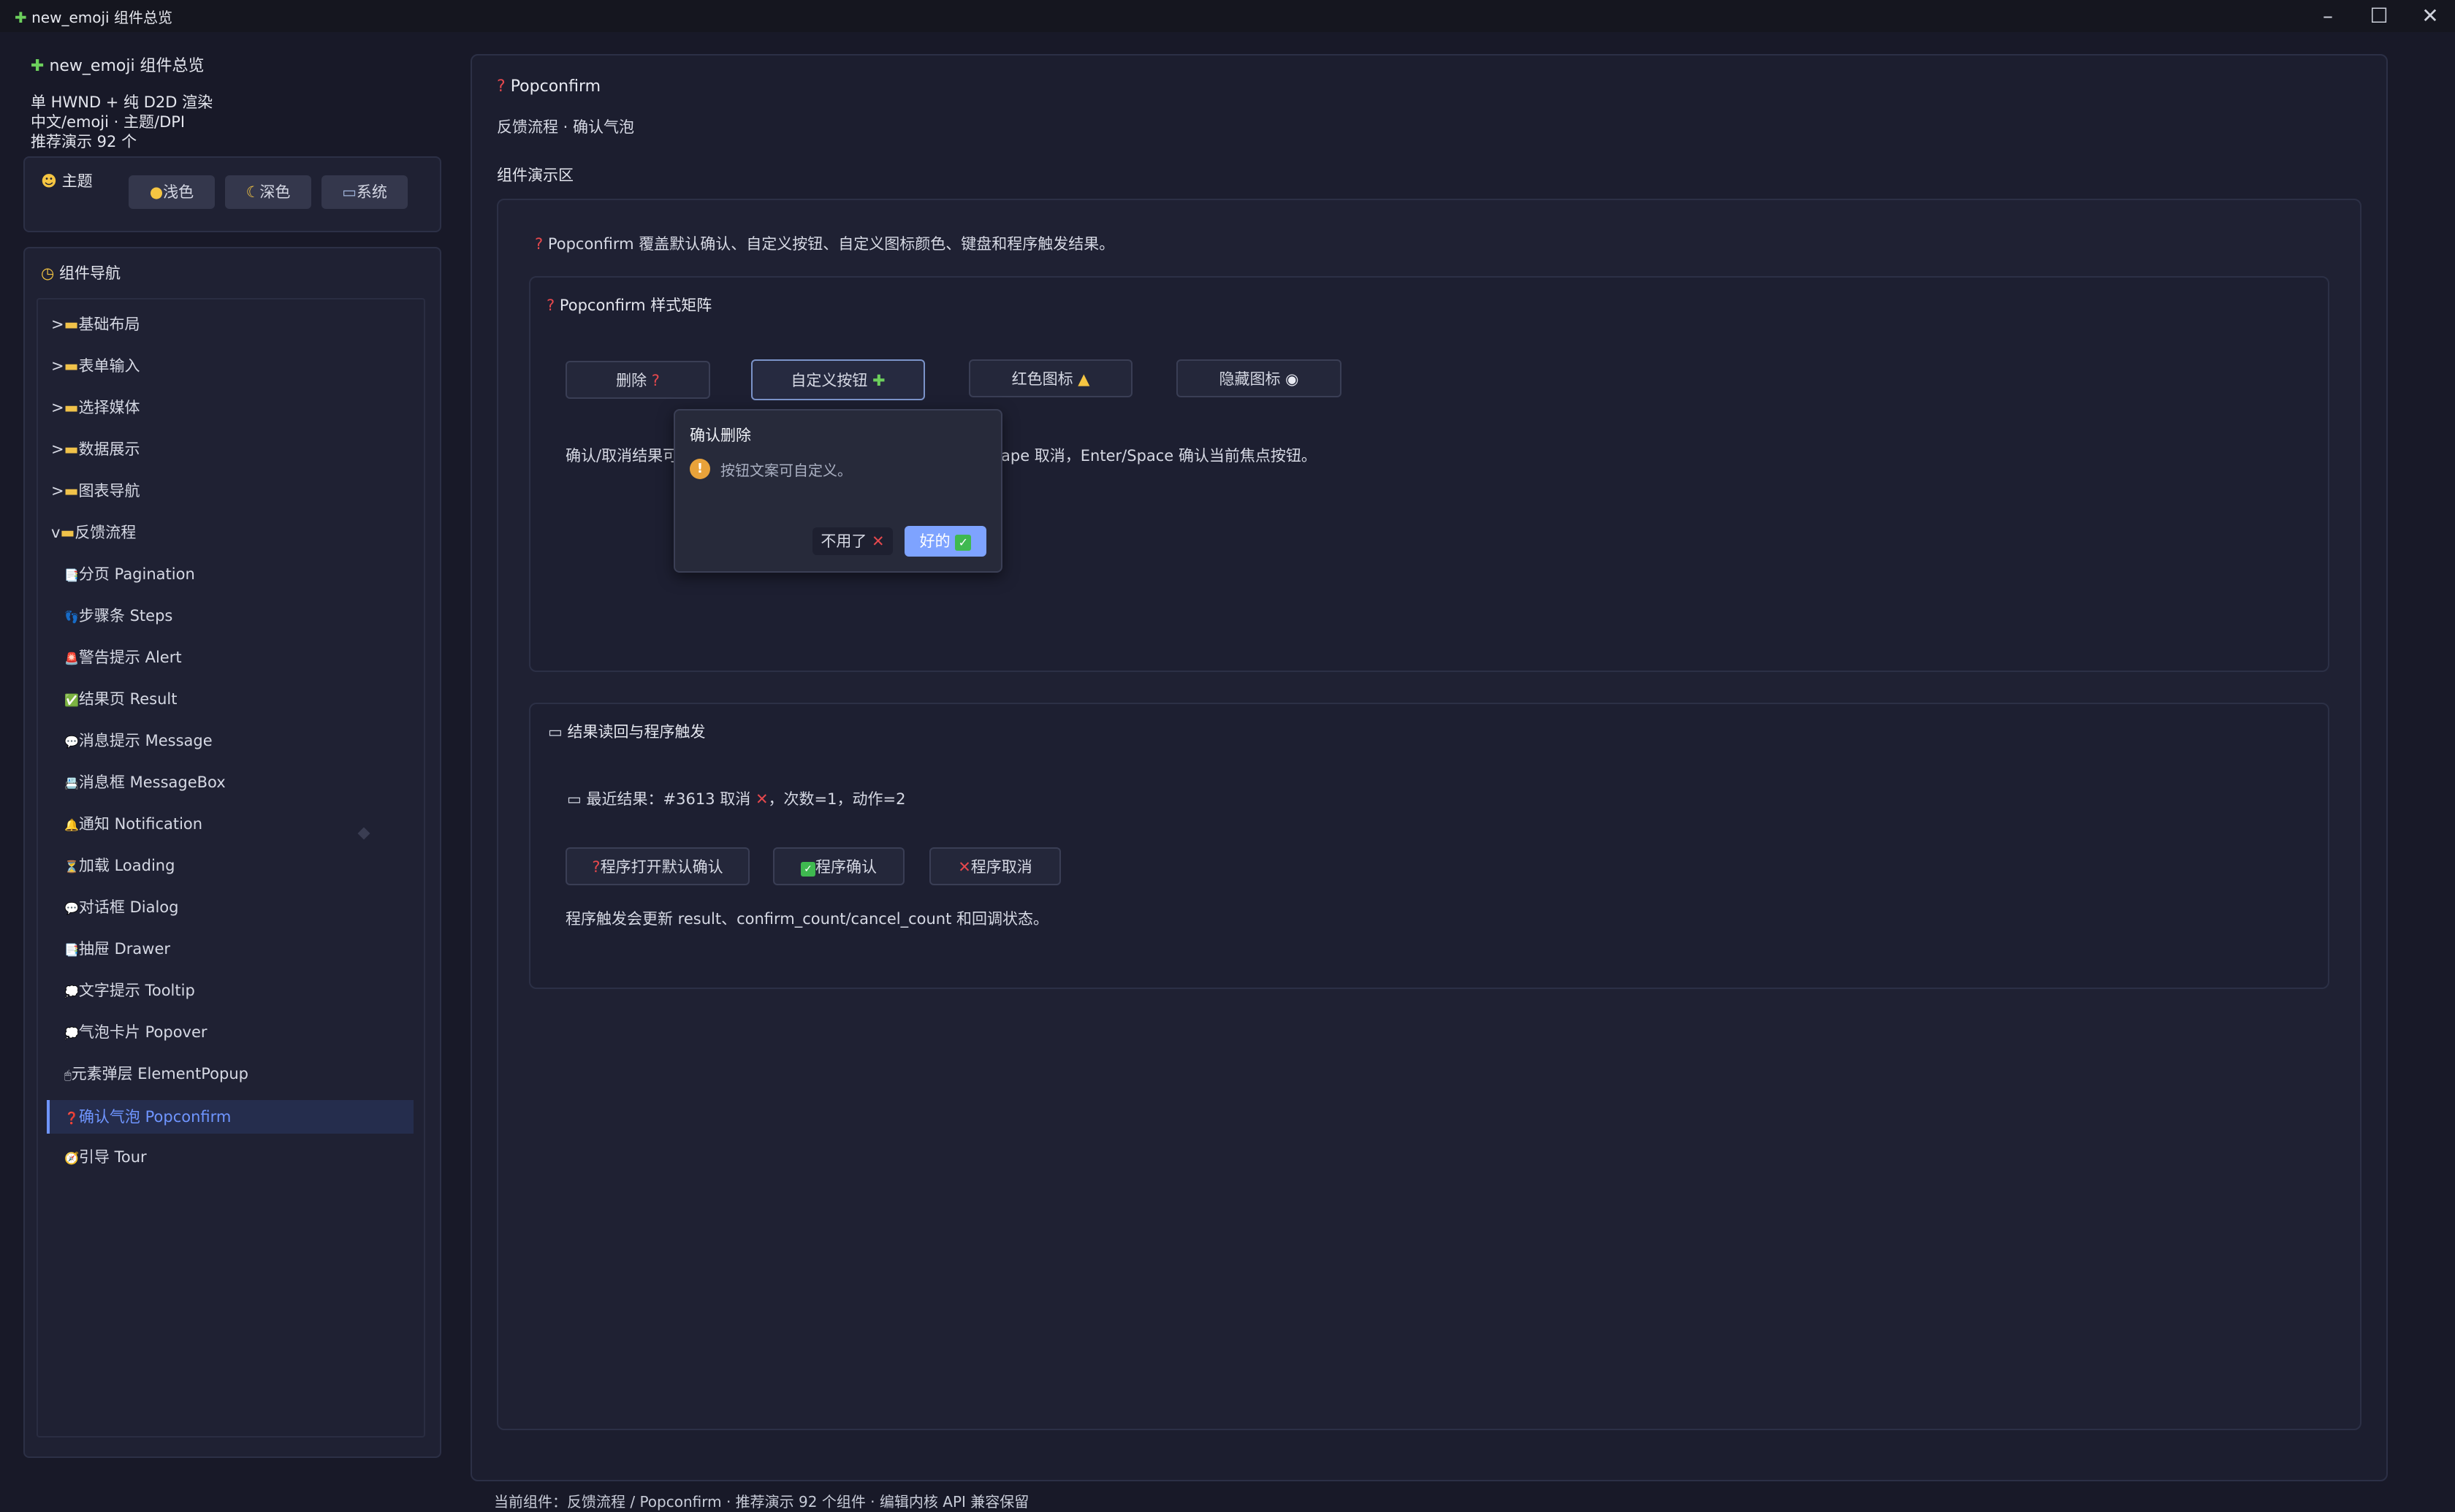 Image resolution: width=2455 pixels, height=1512 pixels. Describe the element at coordinates (84, 141) in the screenshot. I see `info-line-3: 推荐演示 92 个` at that location.